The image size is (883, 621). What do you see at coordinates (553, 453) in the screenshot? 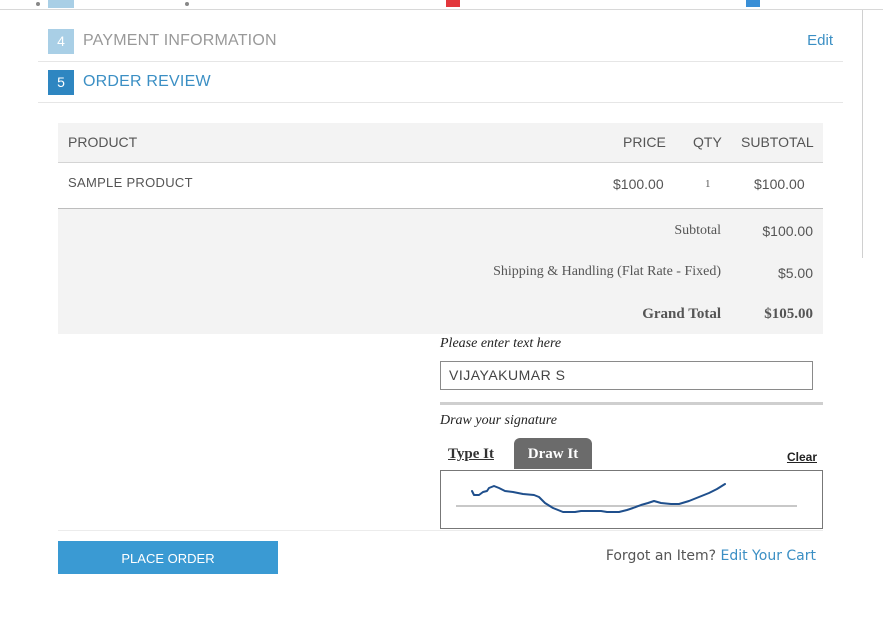
I see `tab-draw-it: Draw It` at bounding box center [553, 453].